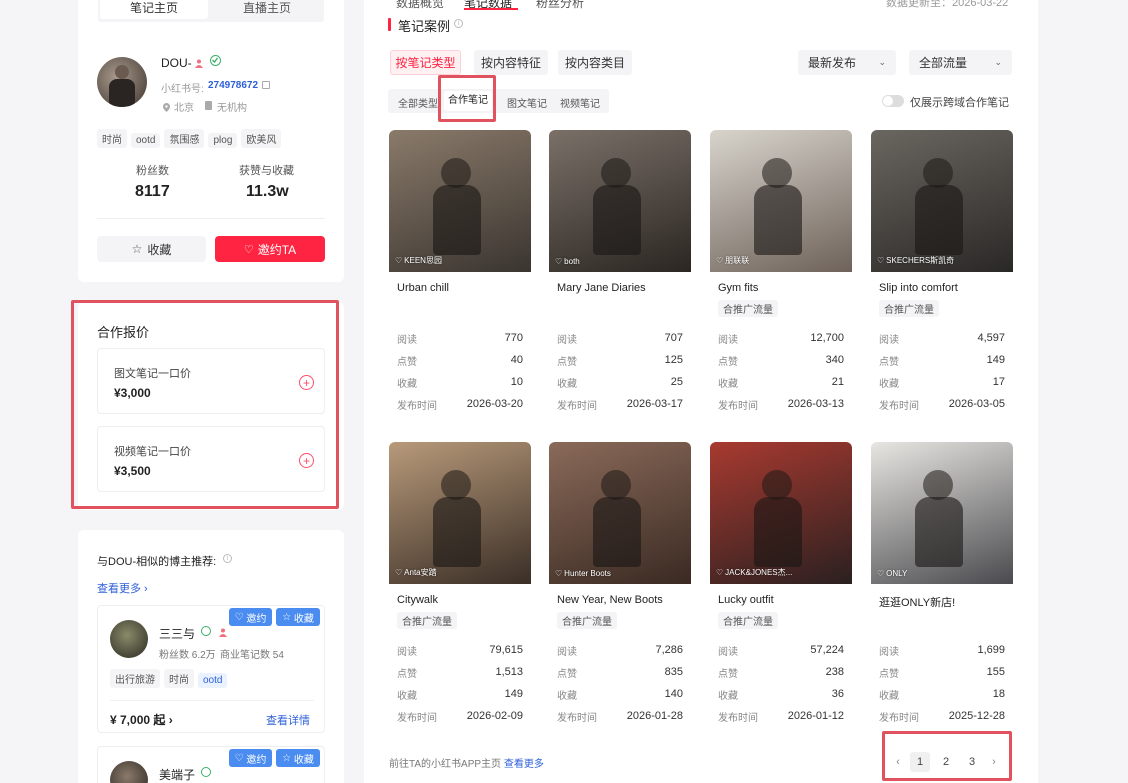  What do you see at coordinates (620, 513) in the screenshot?
I see `note-cover-image: ♡ Hunter Boots` at bounding box center [620, 513].